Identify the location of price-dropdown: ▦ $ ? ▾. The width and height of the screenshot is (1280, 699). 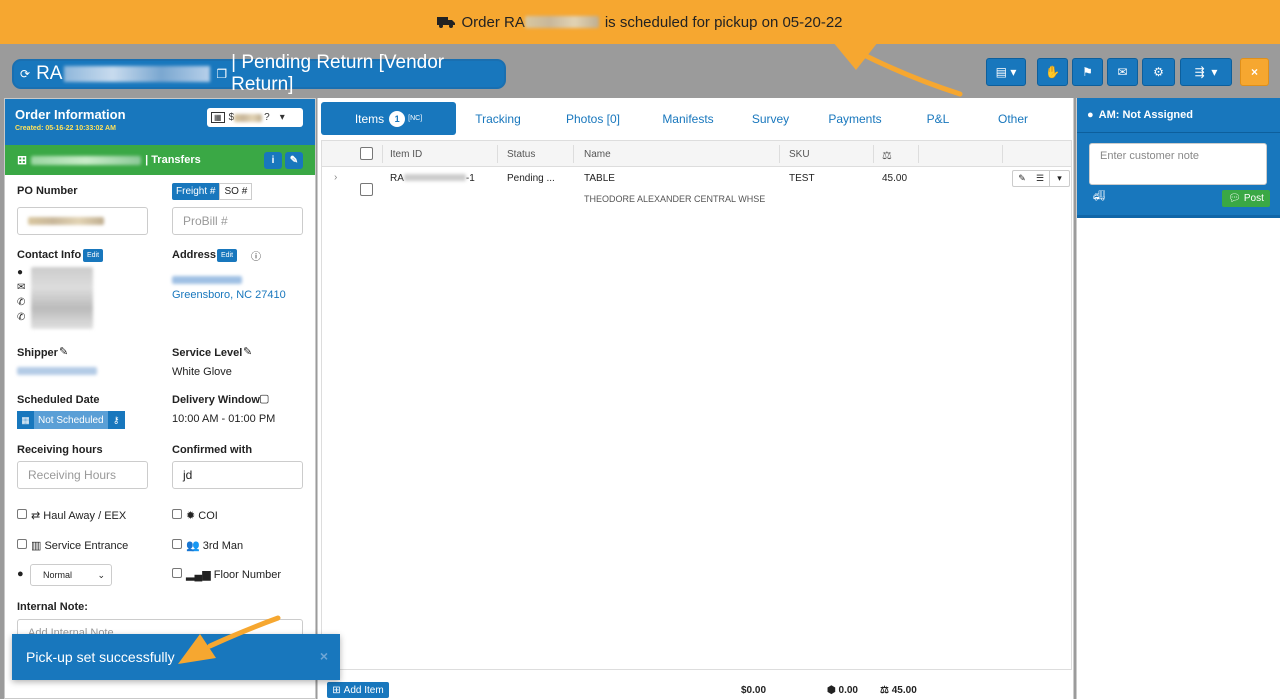
(255, 117).